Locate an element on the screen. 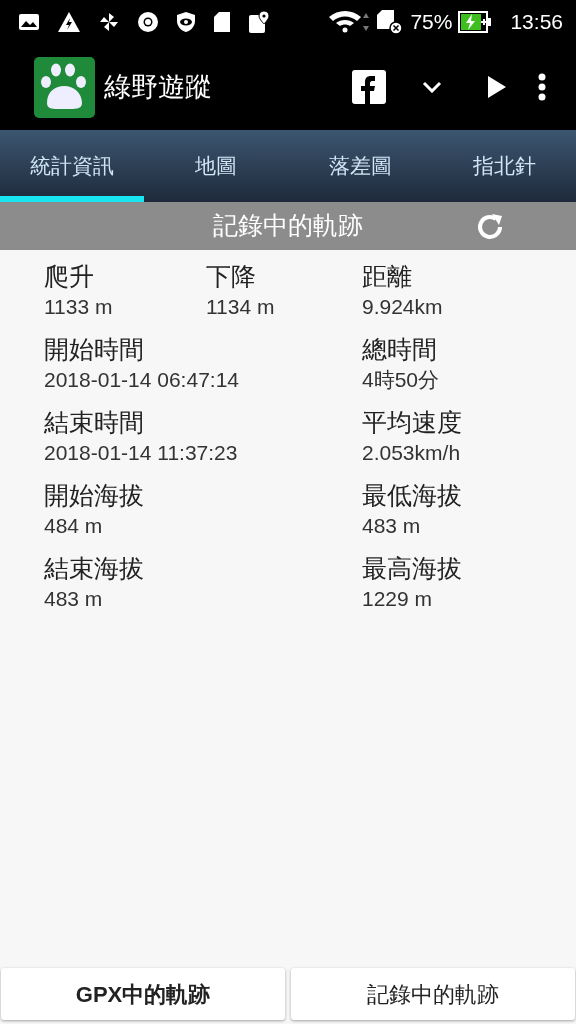 This screenshot has height=1024, width=576. stat-label: 爬升 is located at coordinates (69, 276).